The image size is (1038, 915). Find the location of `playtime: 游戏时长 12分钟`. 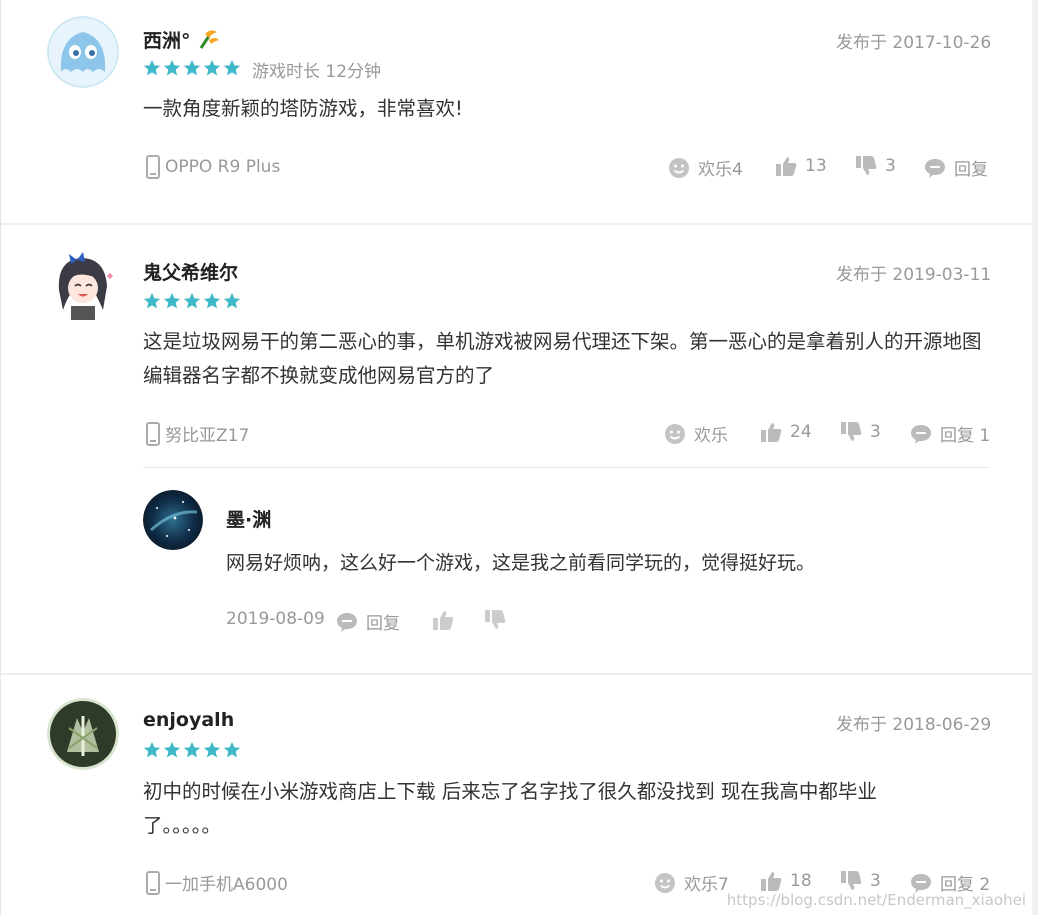

playtime: 游戏时长 12分钟 is located at coordinates (317, 72).